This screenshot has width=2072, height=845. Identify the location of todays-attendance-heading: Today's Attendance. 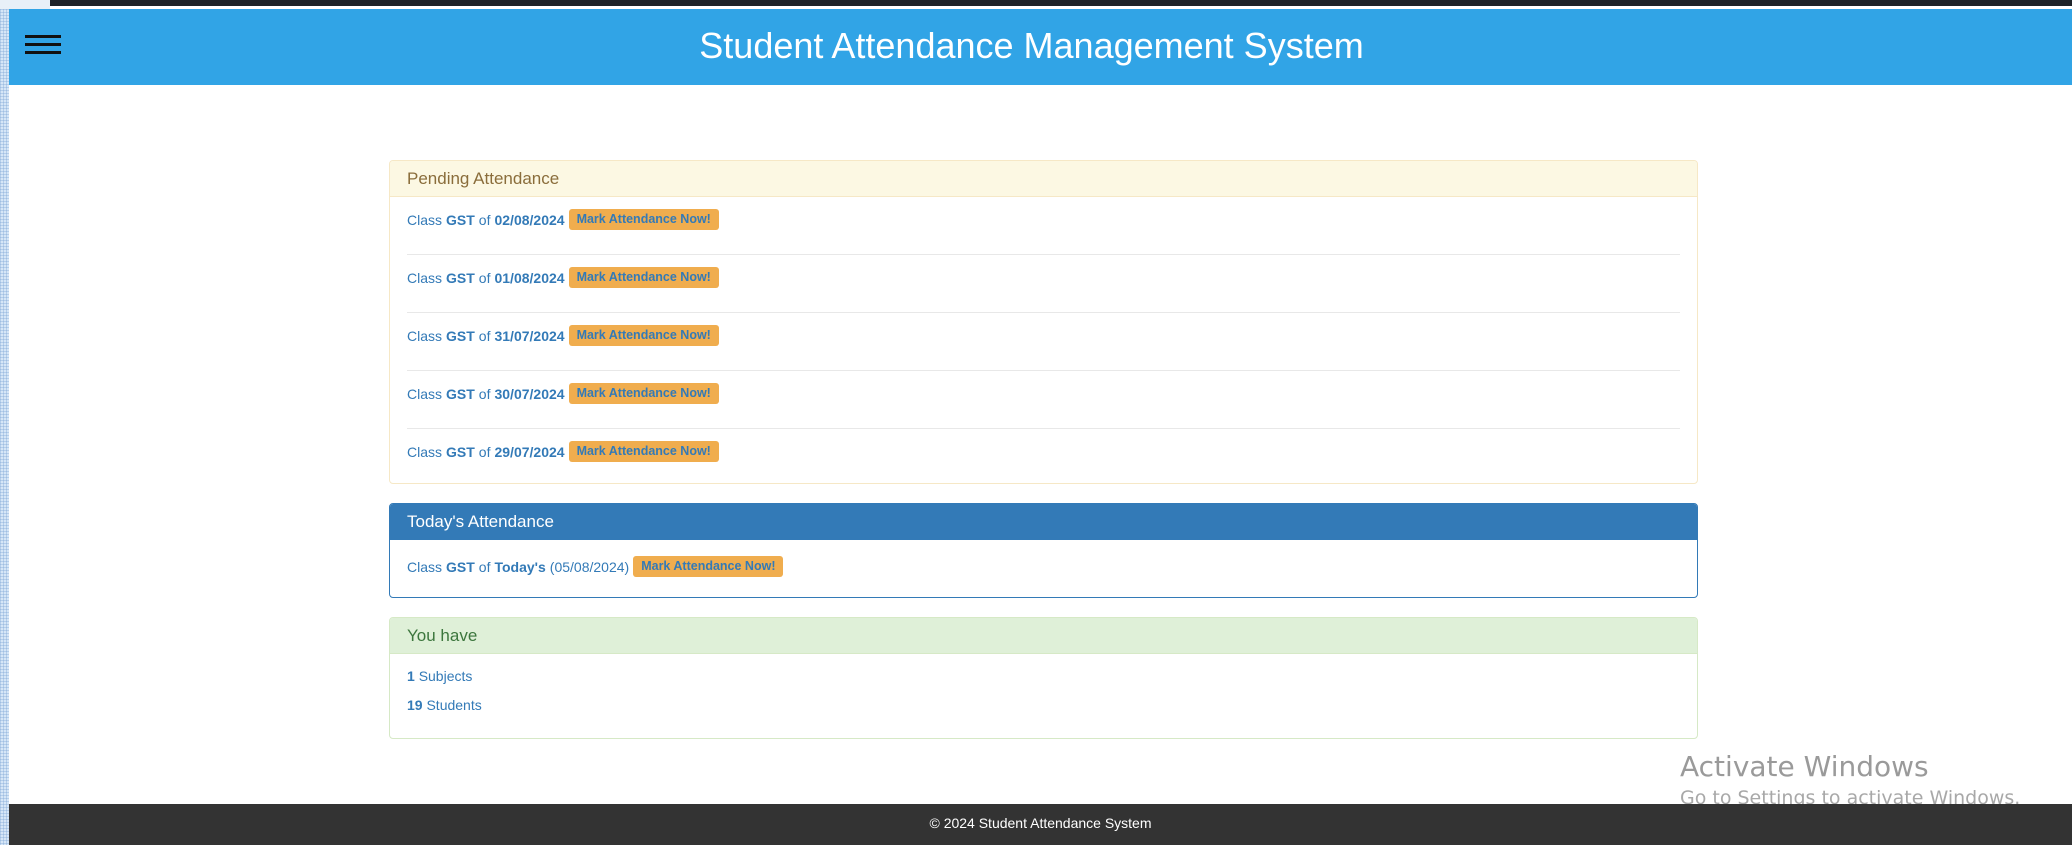
(1043, 522).